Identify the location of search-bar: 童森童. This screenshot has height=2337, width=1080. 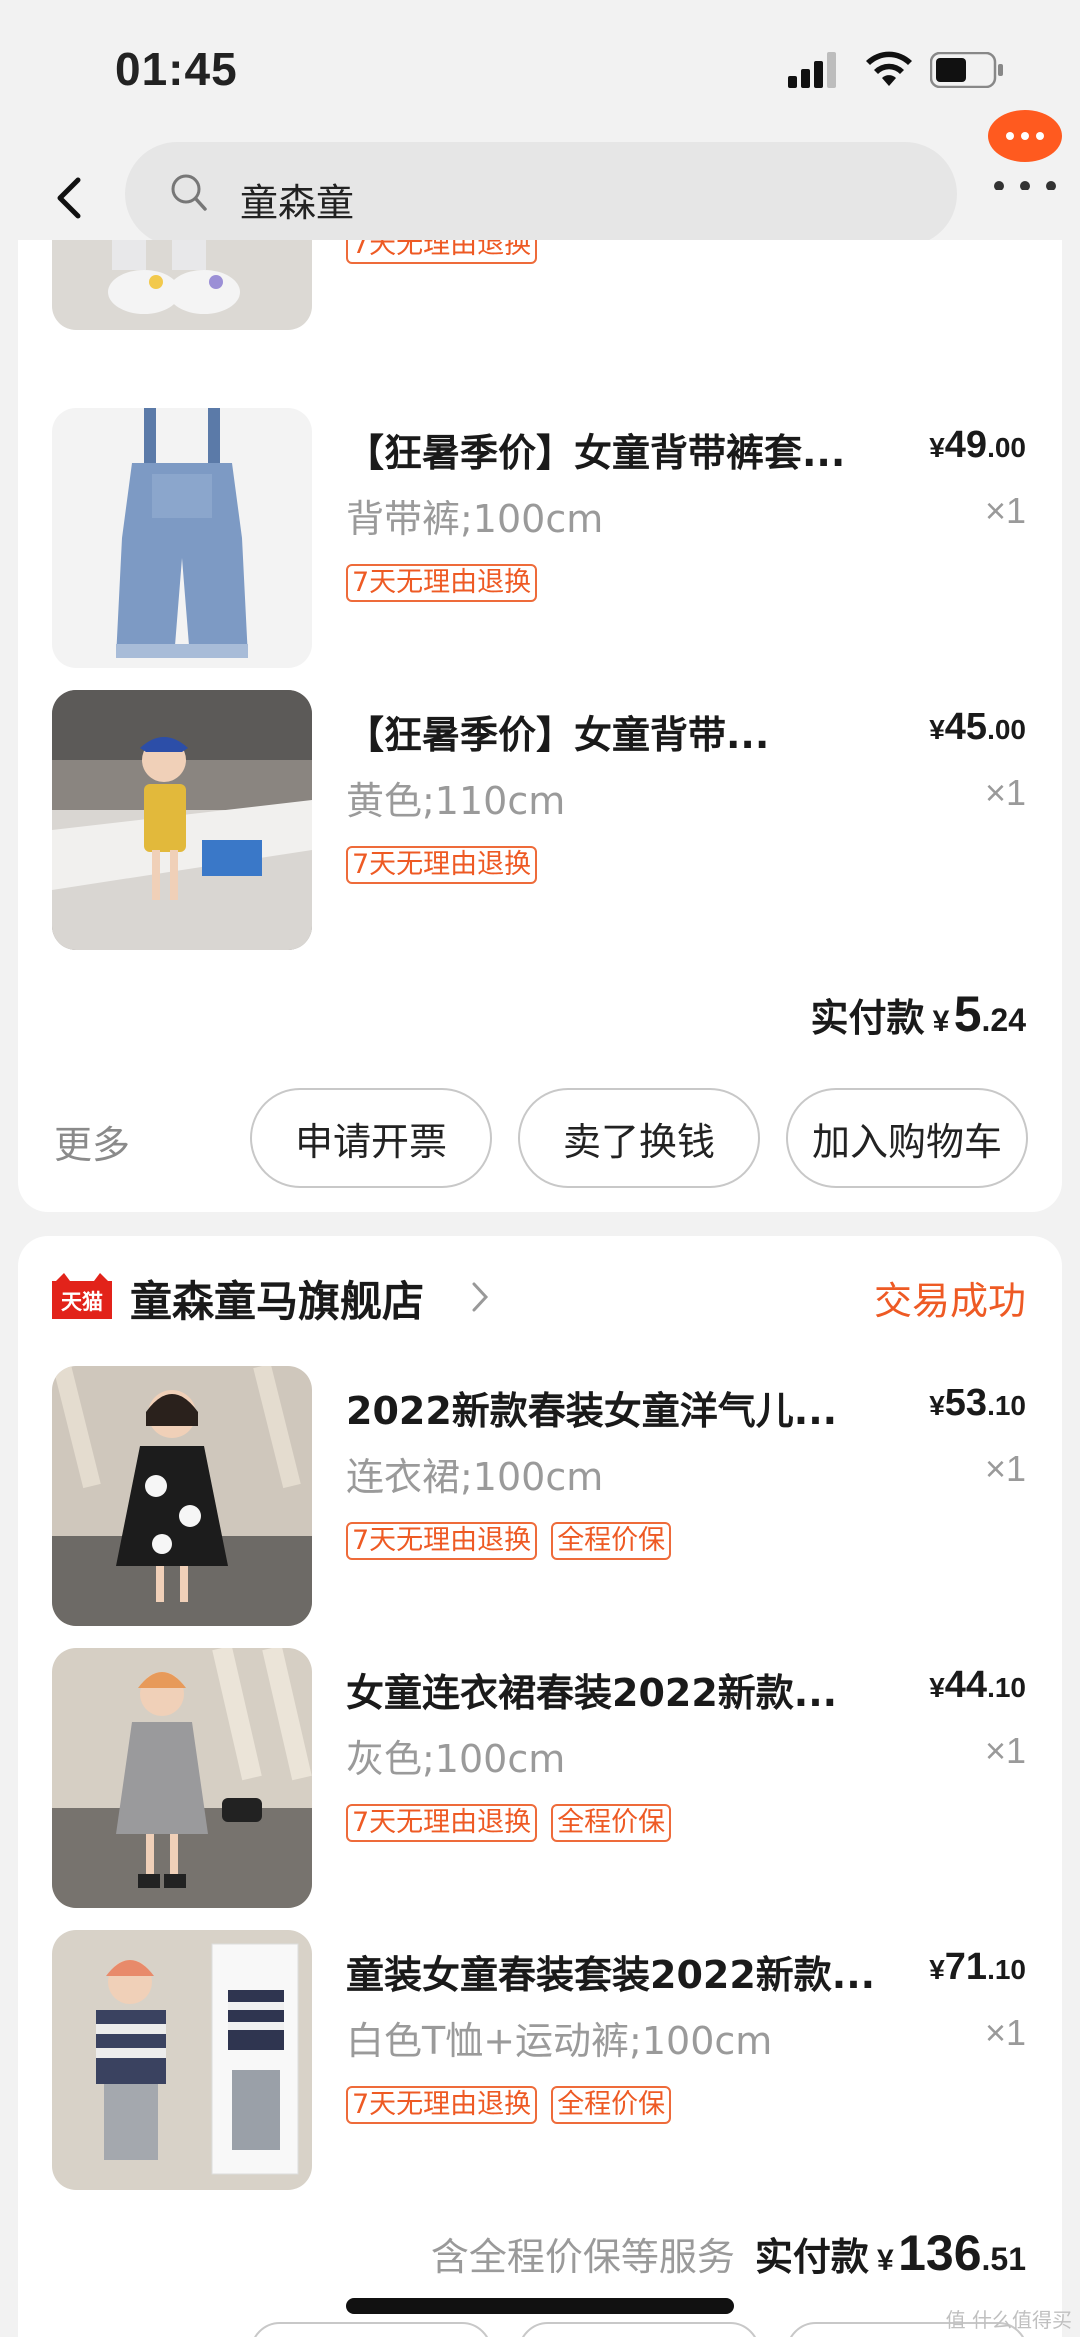
(541, 194).